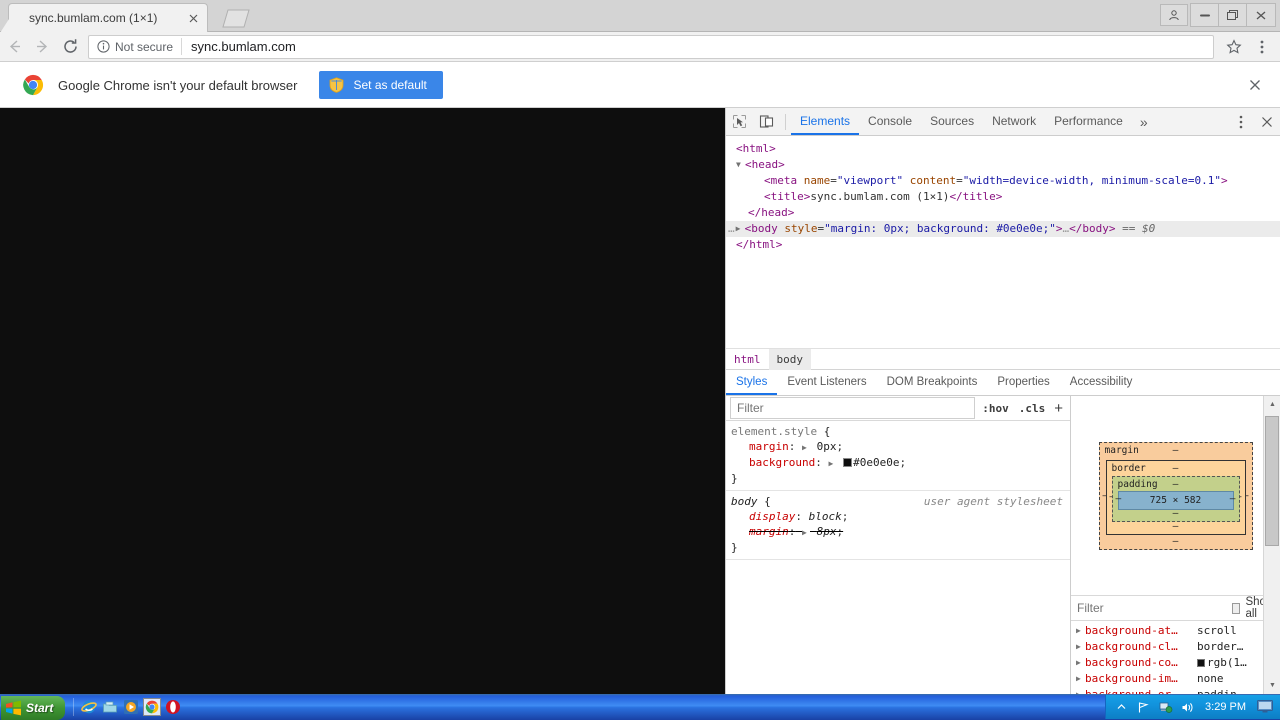  What do you see at coordinates (1272, 404) in the screenshot?
I see `scroll-up-icon: ▲` at bounding box center [1272, 404].